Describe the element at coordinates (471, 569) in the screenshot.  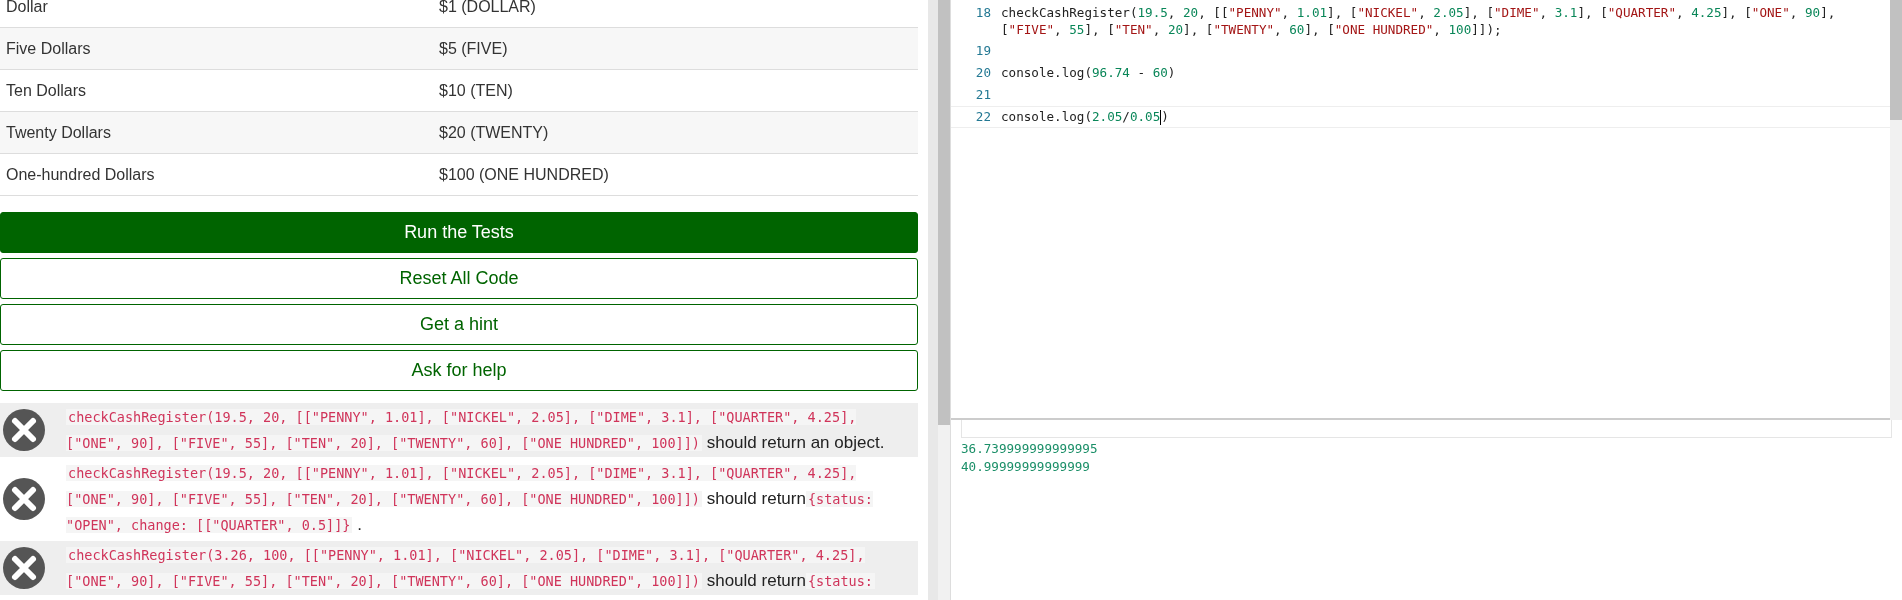
I see `test-description: checkCashRegister(3.26, 100, [["PENNY", 1.01], ["NICKEL", 2.05], ["DIME", 3.1], ["QUARTER", 4.25], ["ONE", 90], ["FIVE", 55], ["TEN", 20], ["TWENTY", 60], ["ONE HUNDRED", 100]]) should return{status:` at that location.